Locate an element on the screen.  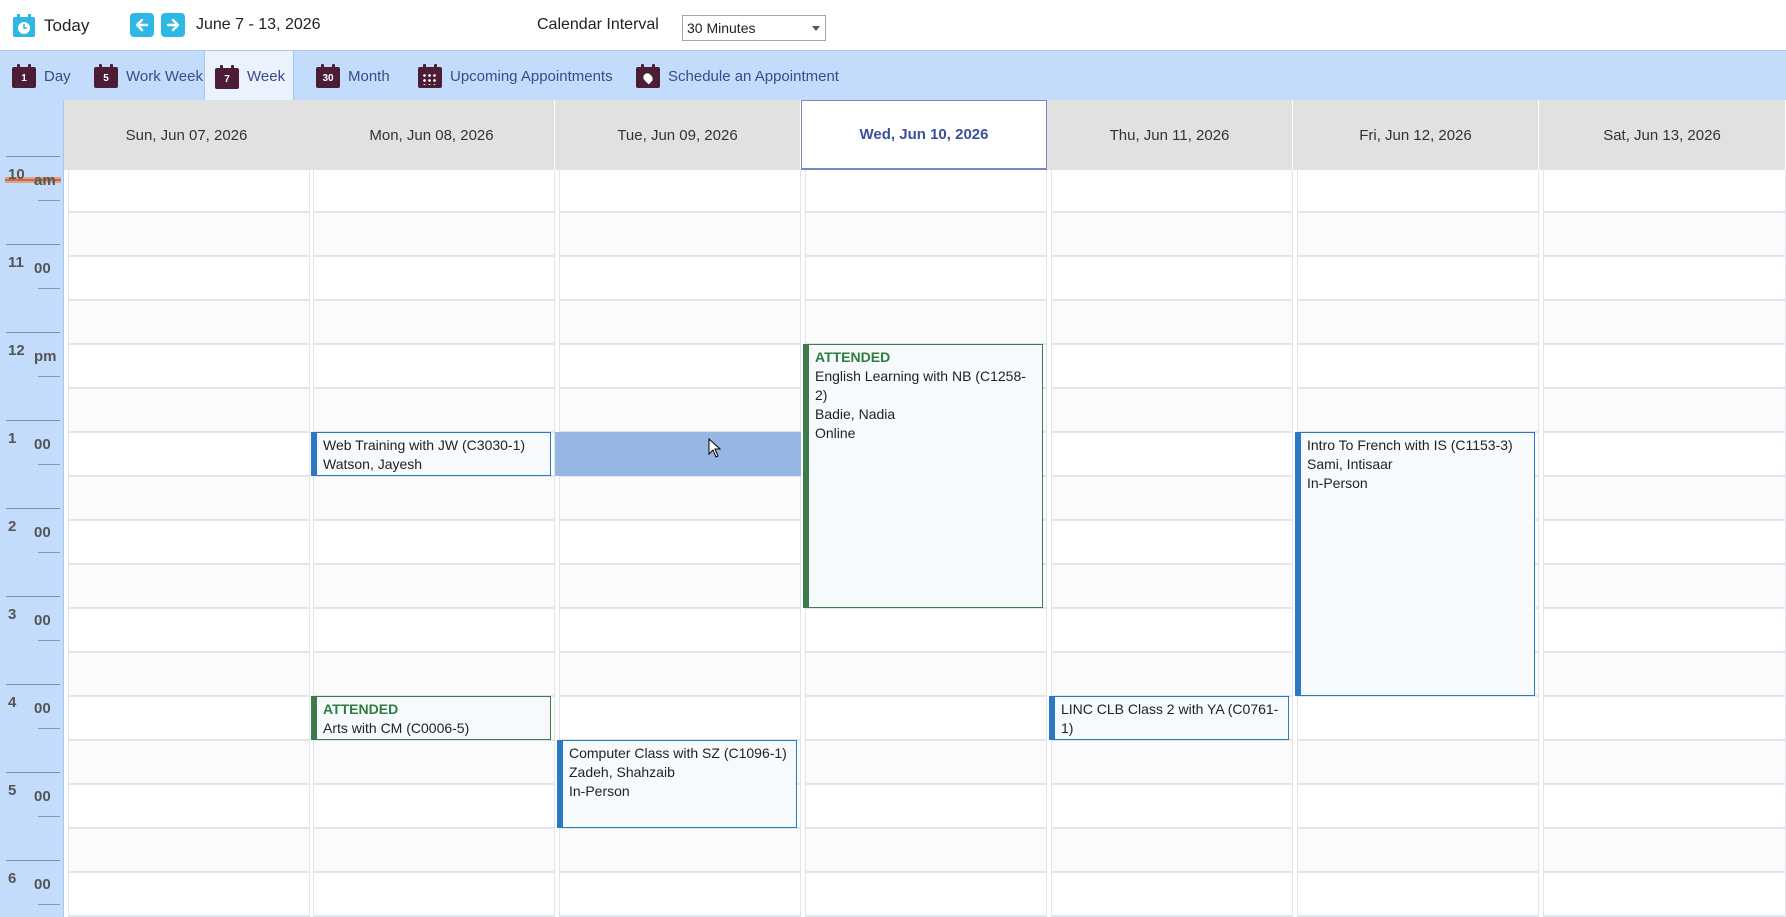
day-header: Sat, Jun 13, 2026 is located at coordinates (1662, 135).